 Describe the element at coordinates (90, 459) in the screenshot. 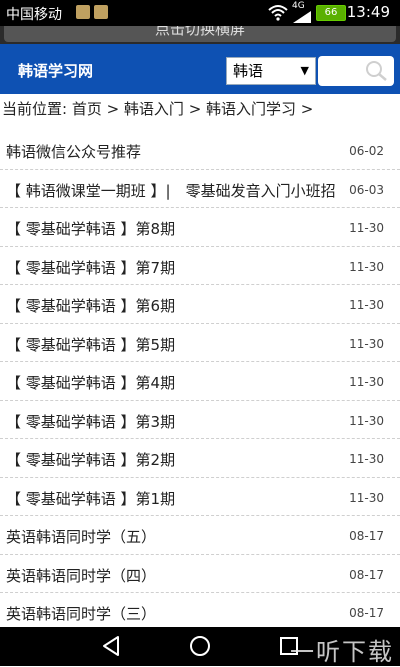

I see `article-title: 【 零基础学韩语 】第2期` at that location.